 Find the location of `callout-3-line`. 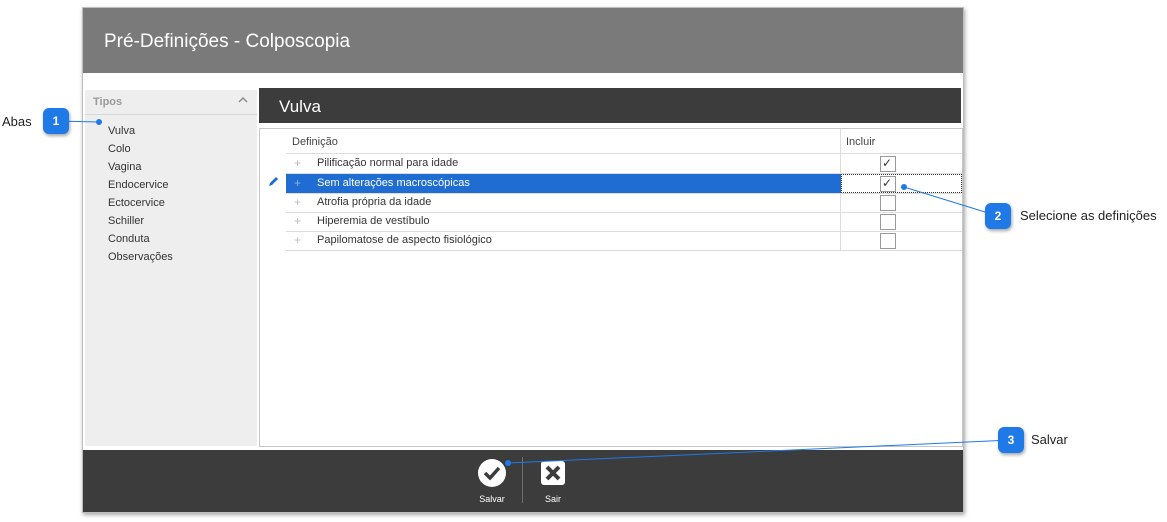

callout-3-line is located at coordinates (759, 451).